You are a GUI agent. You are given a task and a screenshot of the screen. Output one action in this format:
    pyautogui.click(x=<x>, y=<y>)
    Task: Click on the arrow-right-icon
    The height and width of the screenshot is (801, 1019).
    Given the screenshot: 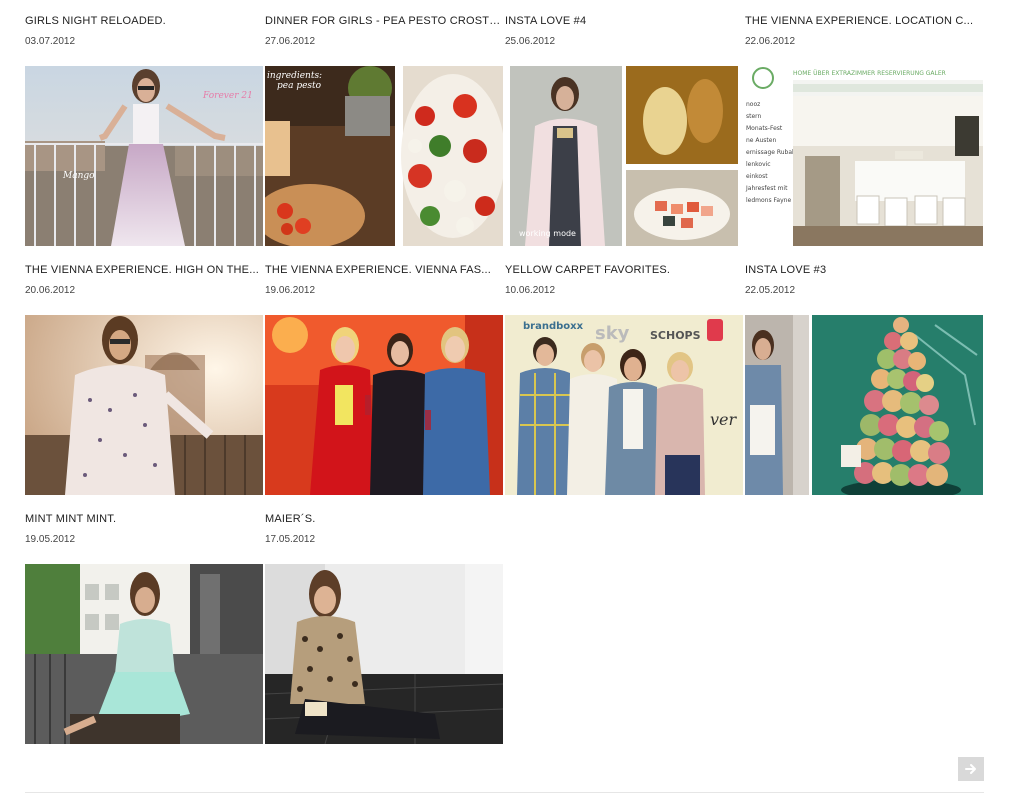 What is the action you would take?
    pyautogui.click(x=970, y=769)
    